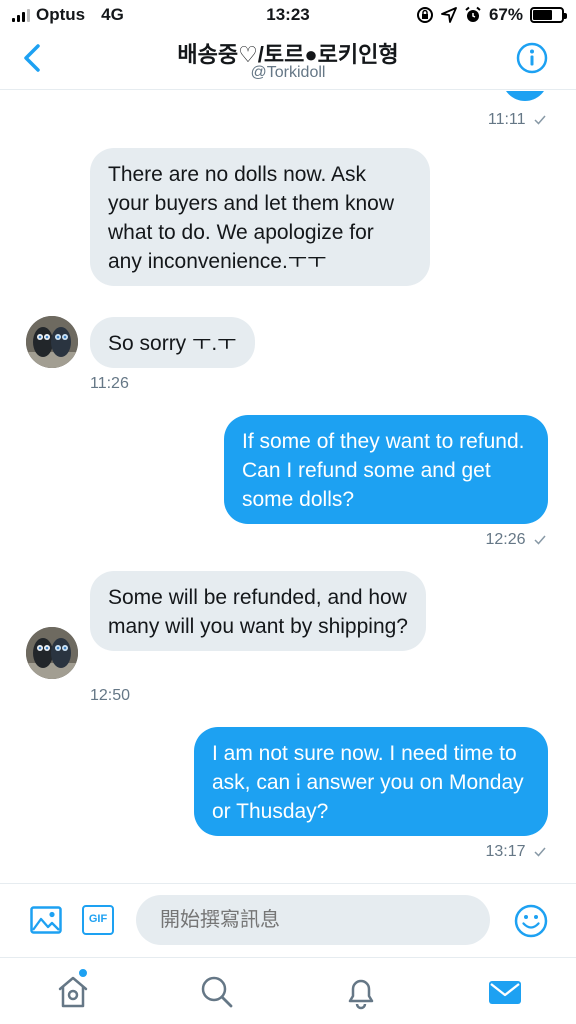  Describe the element at coordinates (505, 992) in the screenshot. I see `messages-icon` at that location.